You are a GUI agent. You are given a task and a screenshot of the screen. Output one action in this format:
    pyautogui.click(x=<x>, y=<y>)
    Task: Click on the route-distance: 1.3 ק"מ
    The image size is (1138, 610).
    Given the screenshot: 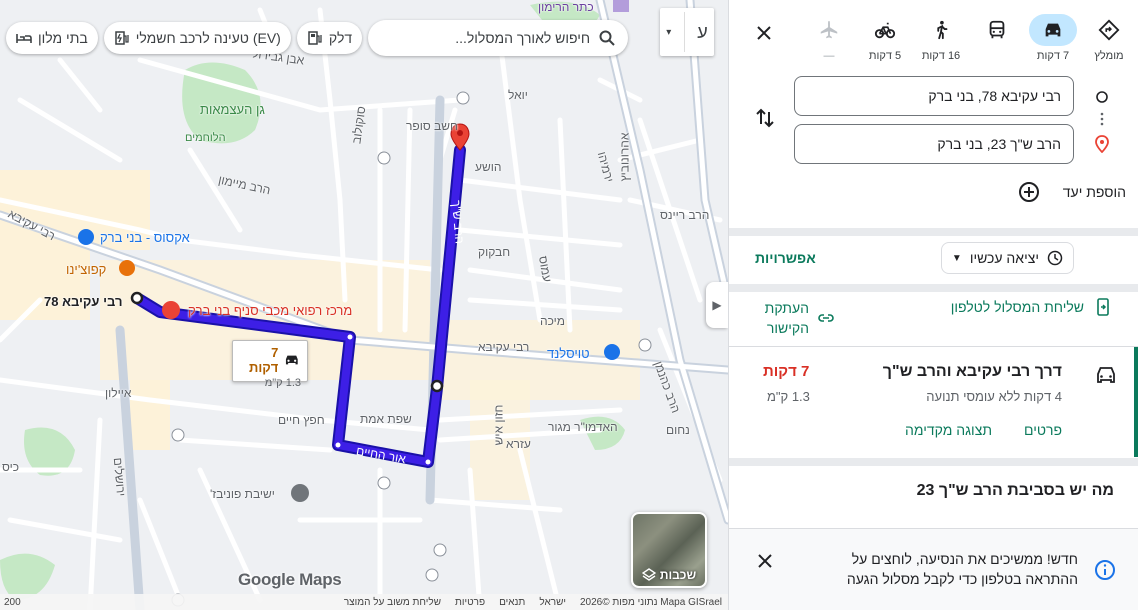 What is the action you would take?
    pyautogui.click(x=788, y=396)
    